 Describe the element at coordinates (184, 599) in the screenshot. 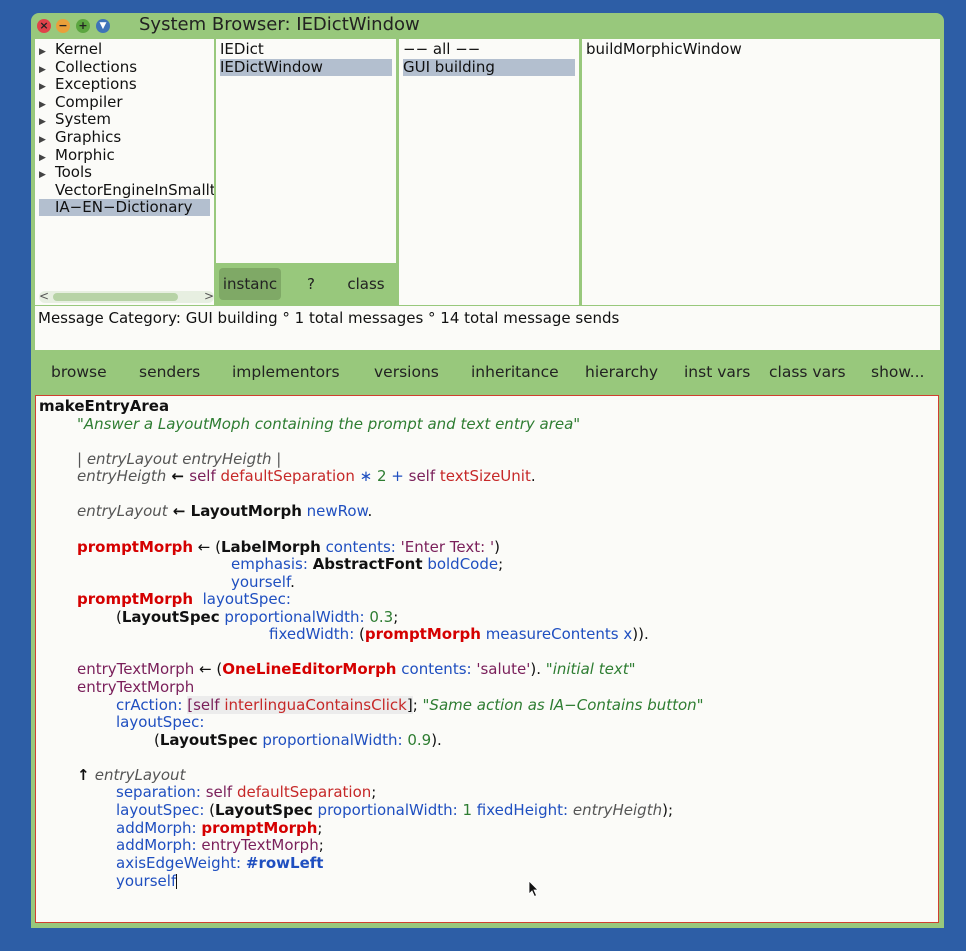

I see `code-line: promptMorph layoutSpec:` at that location.